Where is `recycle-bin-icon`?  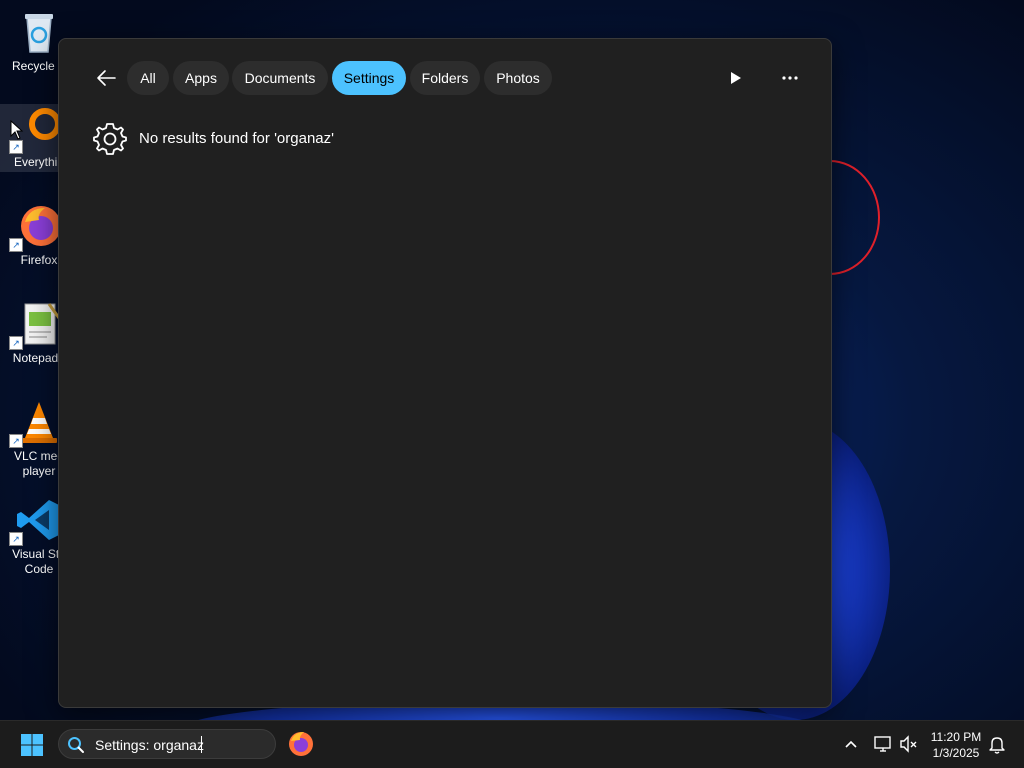 recycle-bin-icon is located at coordinates (39, 32).